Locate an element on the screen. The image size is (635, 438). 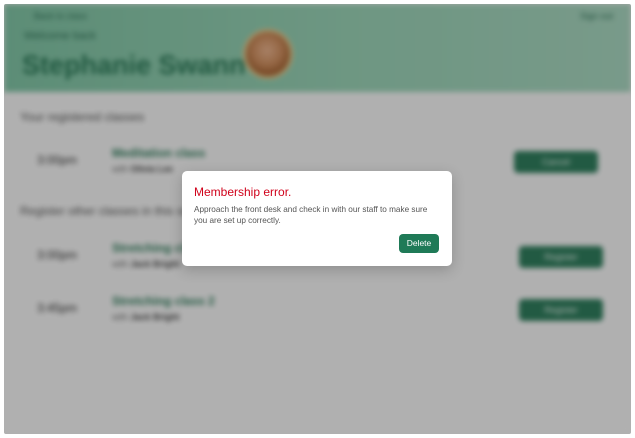
dialog-title: Membership error. is located at coordinates (243, 192).